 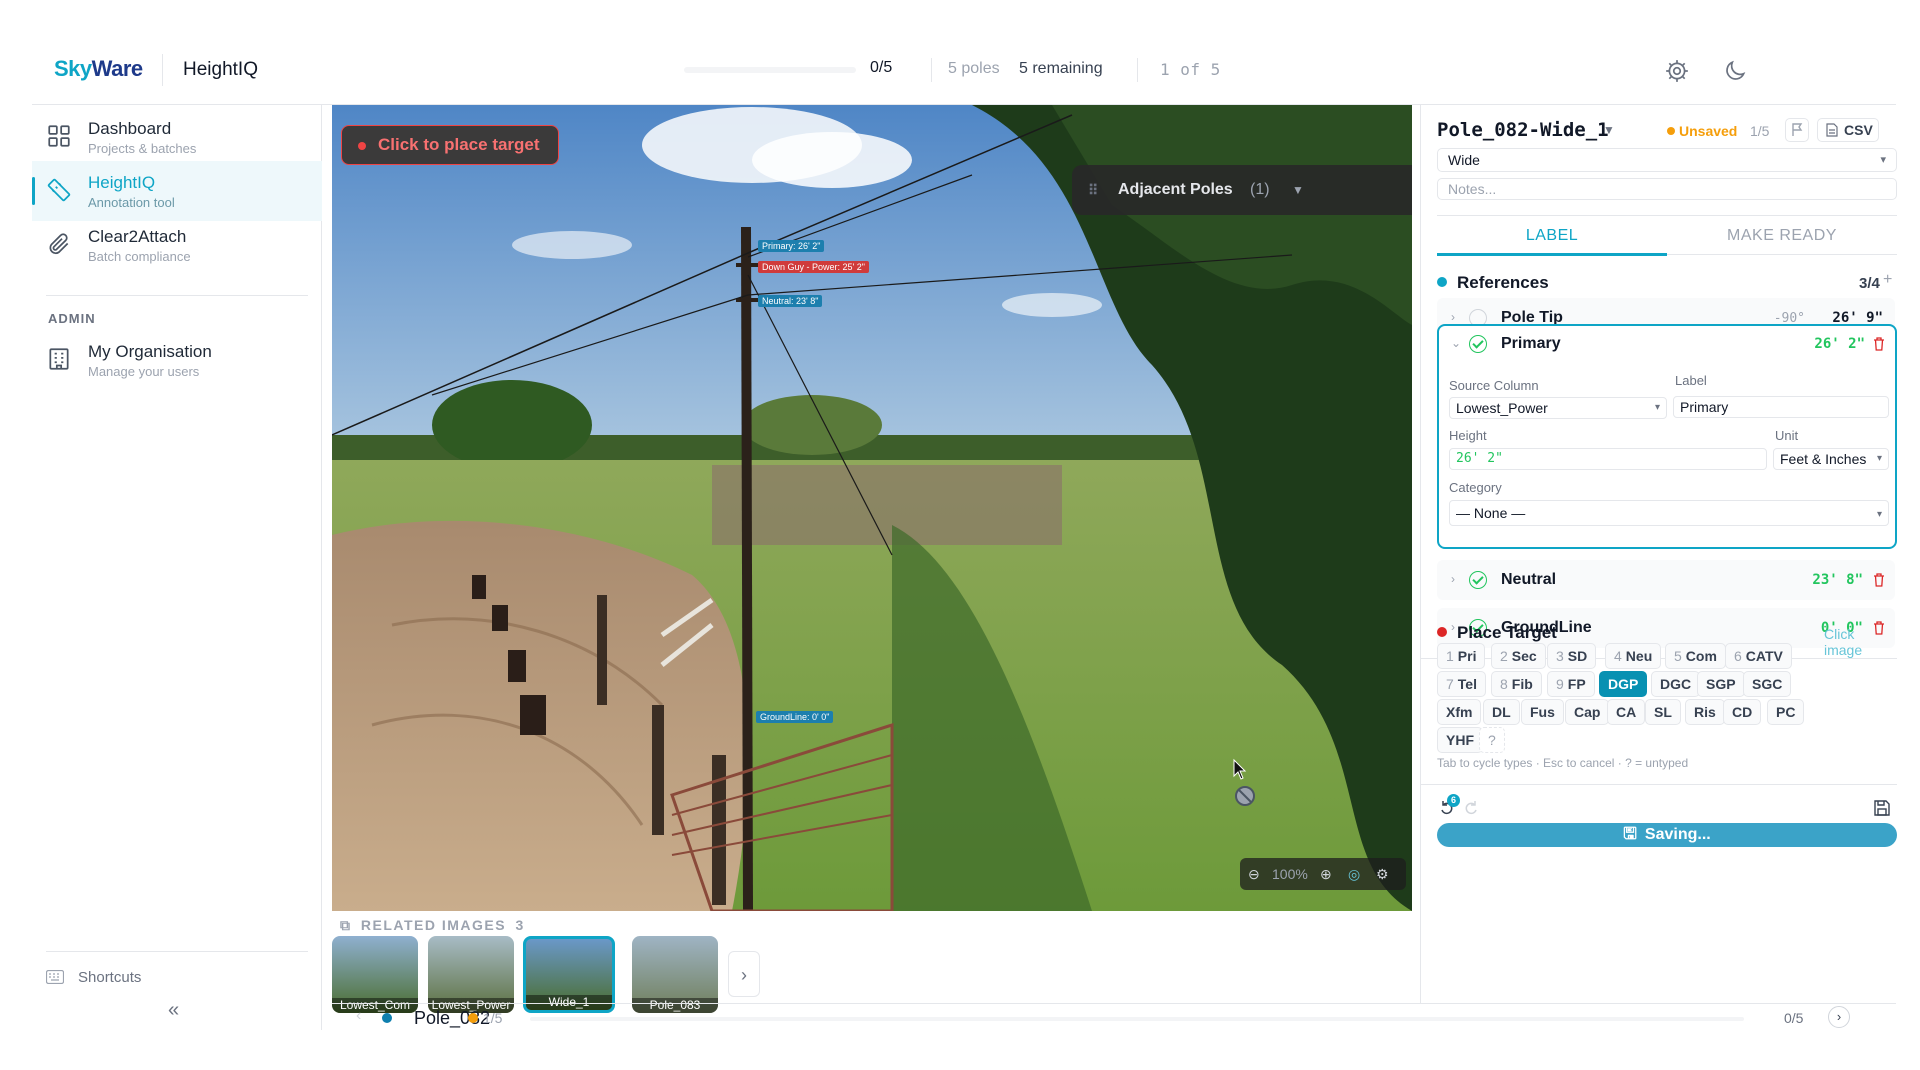 What do you see at coordinates (1137, 70) in the screenshot?
I see `header-separator` at bounding box center [1137, 70].